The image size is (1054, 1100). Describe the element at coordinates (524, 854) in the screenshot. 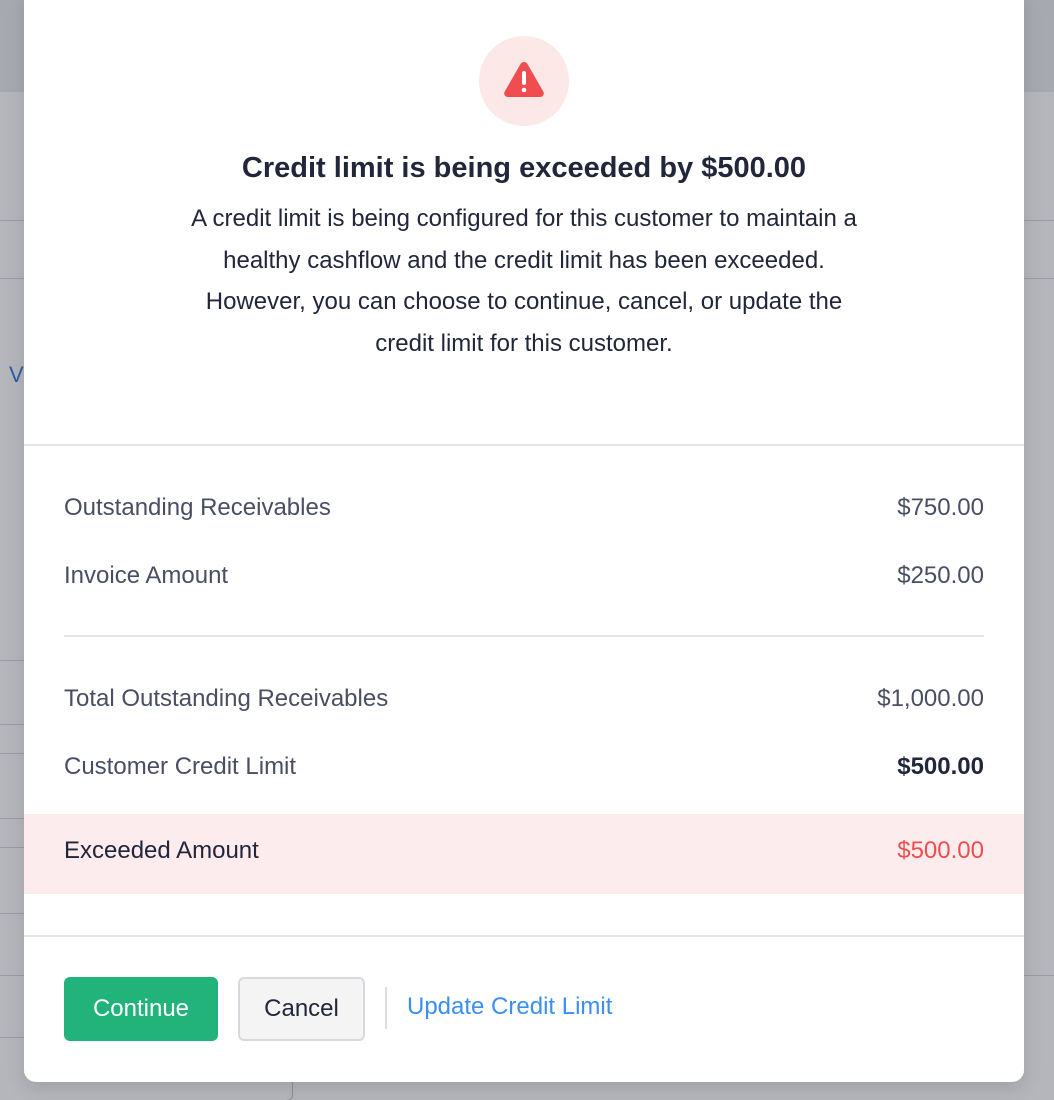

I see `exceeded-amount-row: Exceeded Amount $500.00` at that location.